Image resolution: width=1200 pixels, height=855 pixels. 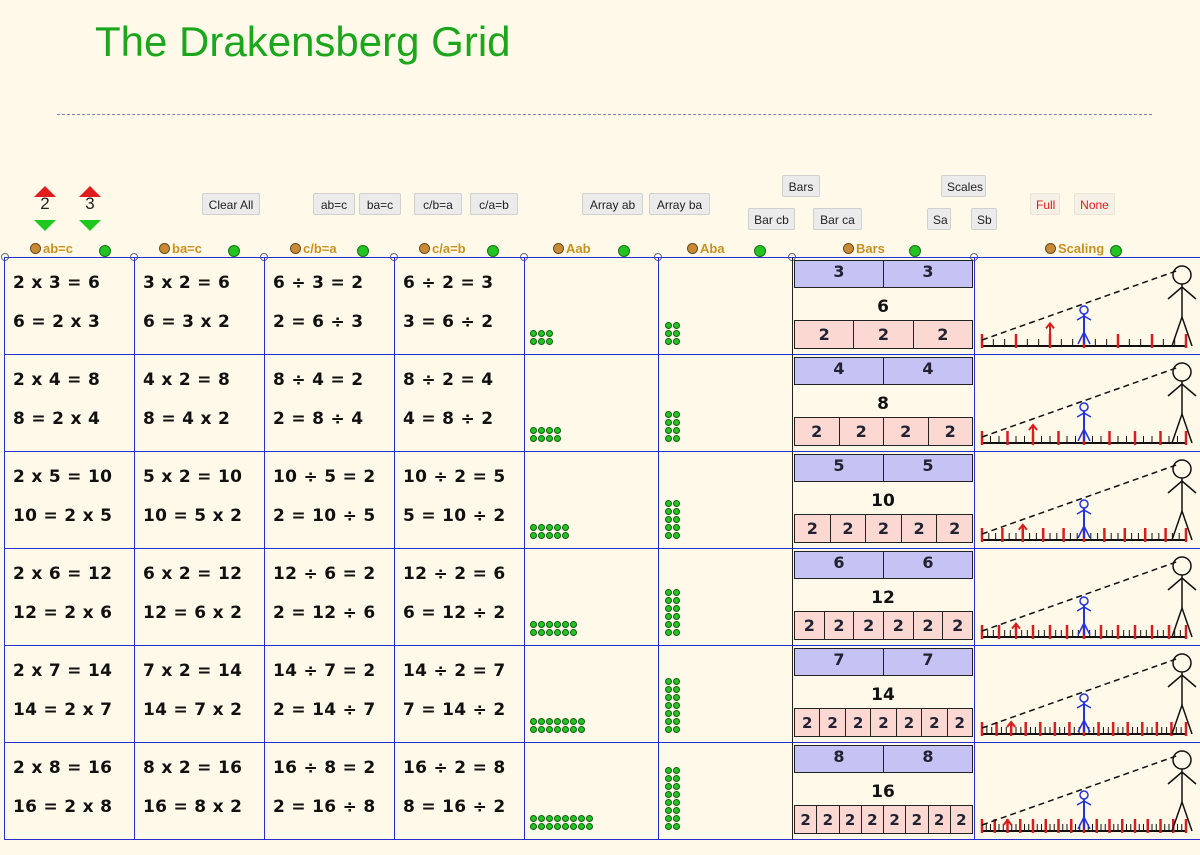 I want to click on full-button: Full, so click(x=1045, y=204).